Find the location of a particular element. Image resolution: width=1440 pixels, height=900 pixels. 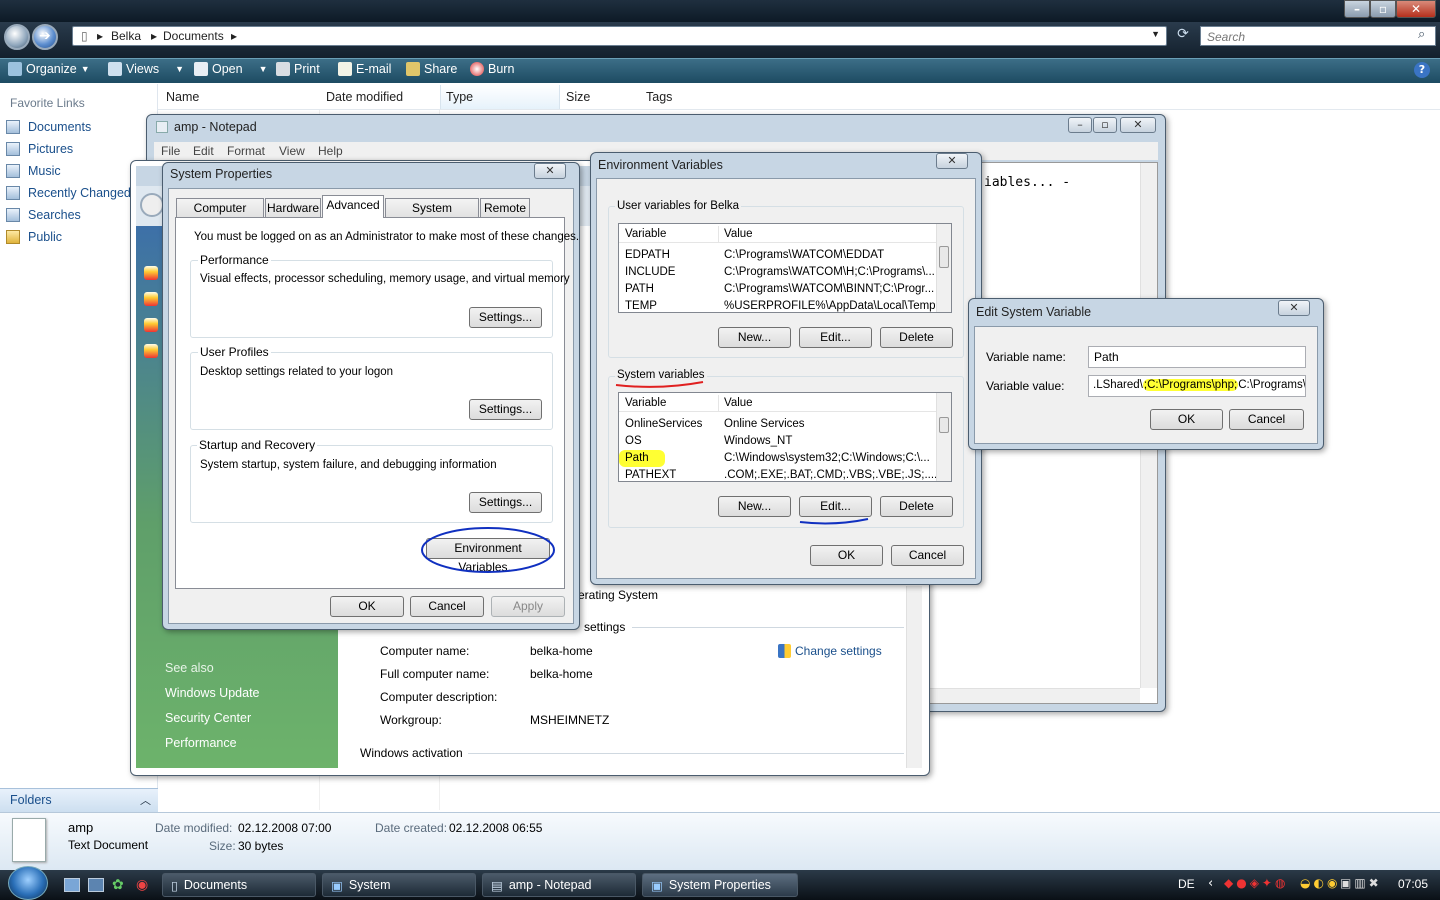

breadcrumb-belka: Belka is located at coordinates (126, 36).